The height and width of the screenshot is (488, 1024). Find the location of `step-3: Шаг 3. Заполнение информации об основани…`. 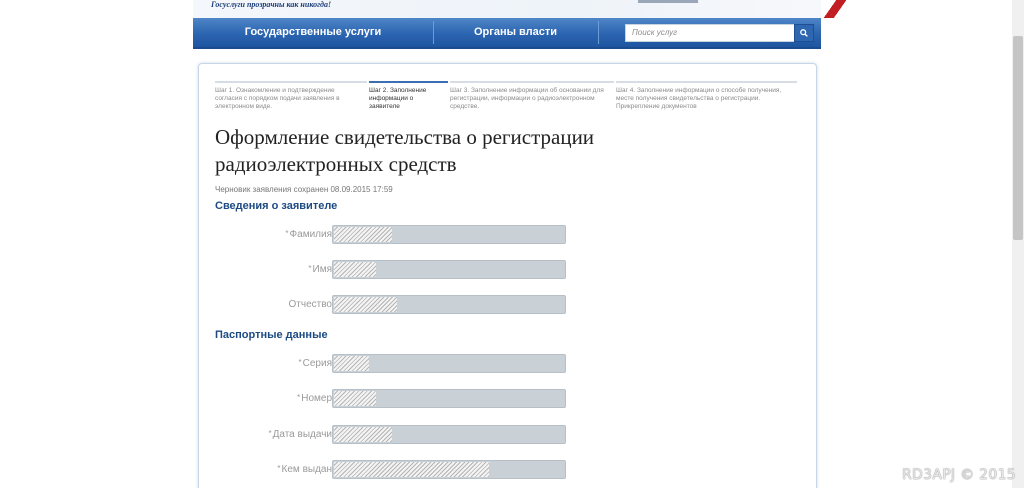

step-3: Шаг 3. Заполнение информации об основани… is located at coordinates (532, 101).